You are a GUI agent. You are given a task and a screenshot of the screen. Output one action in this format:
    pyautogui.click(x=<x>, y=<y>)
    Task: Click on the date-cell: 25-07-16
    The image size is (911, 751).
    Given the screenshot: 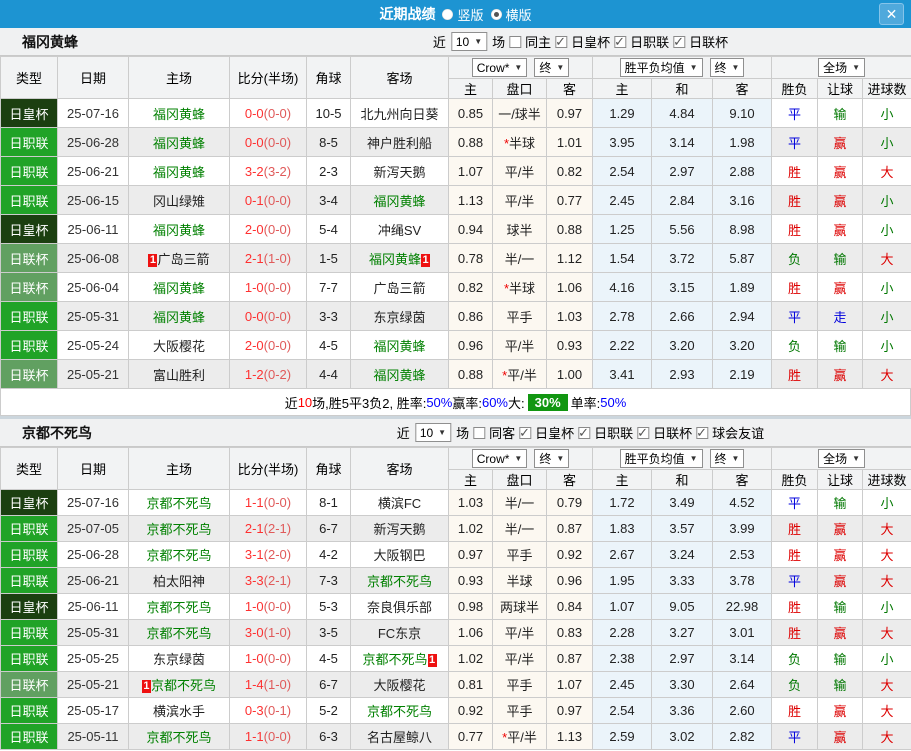 What is the action you would take?
    pyautogui.click(x=93, y=113)
    